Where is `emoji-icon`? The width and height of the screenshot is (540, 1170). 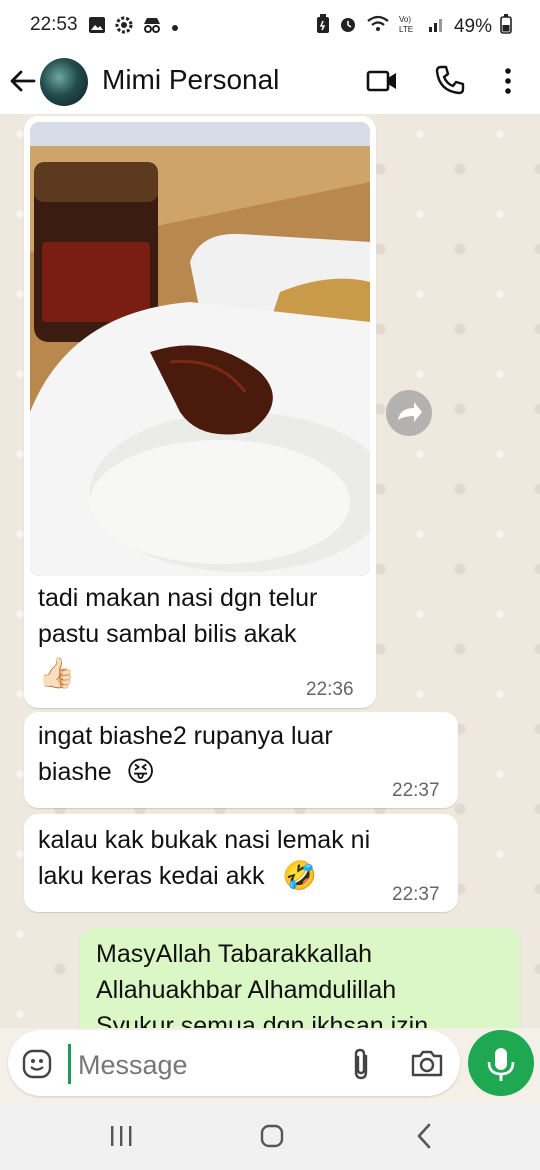
emoji-icon is located at coordinates (37, 1064).